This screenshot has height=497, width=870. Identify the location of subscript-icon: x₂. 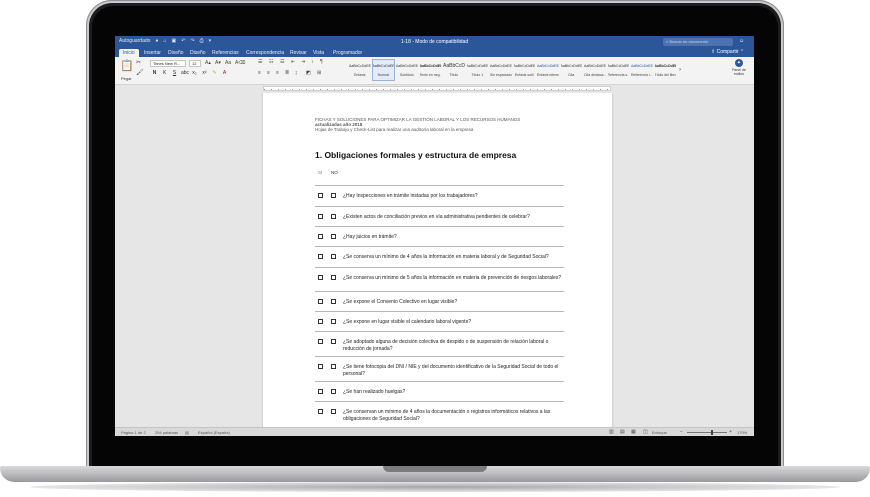
(194, 73).